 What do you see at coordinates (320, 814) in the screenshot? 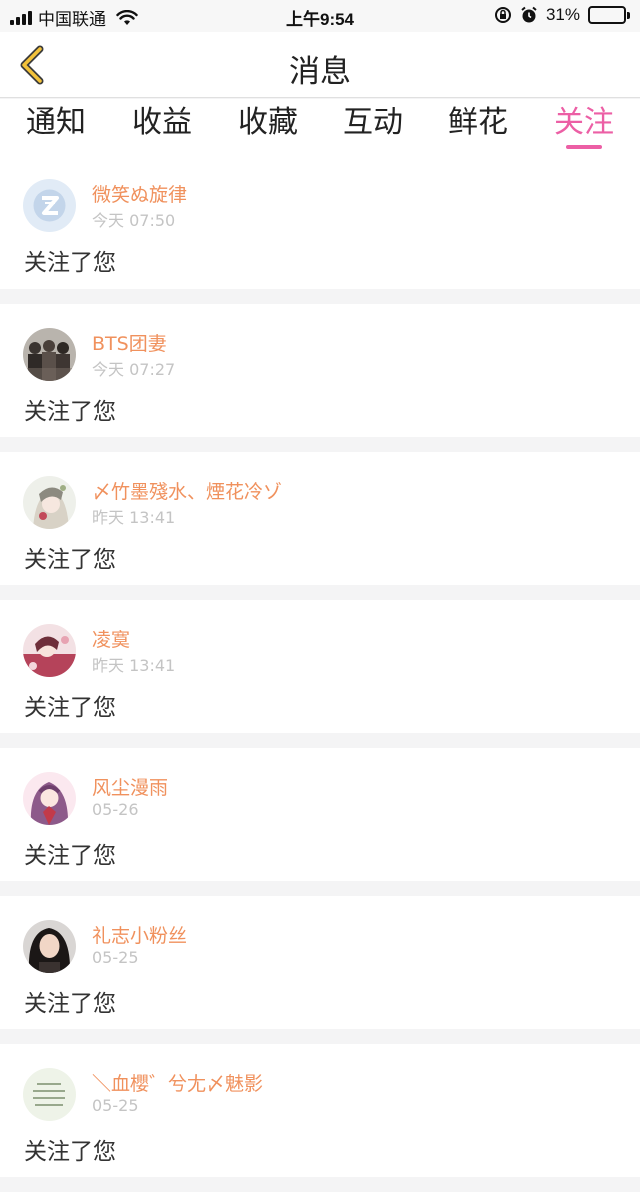
I see `list-item: 风尘漫雨 05-26 关注了您` at bounding box center [320, 814].